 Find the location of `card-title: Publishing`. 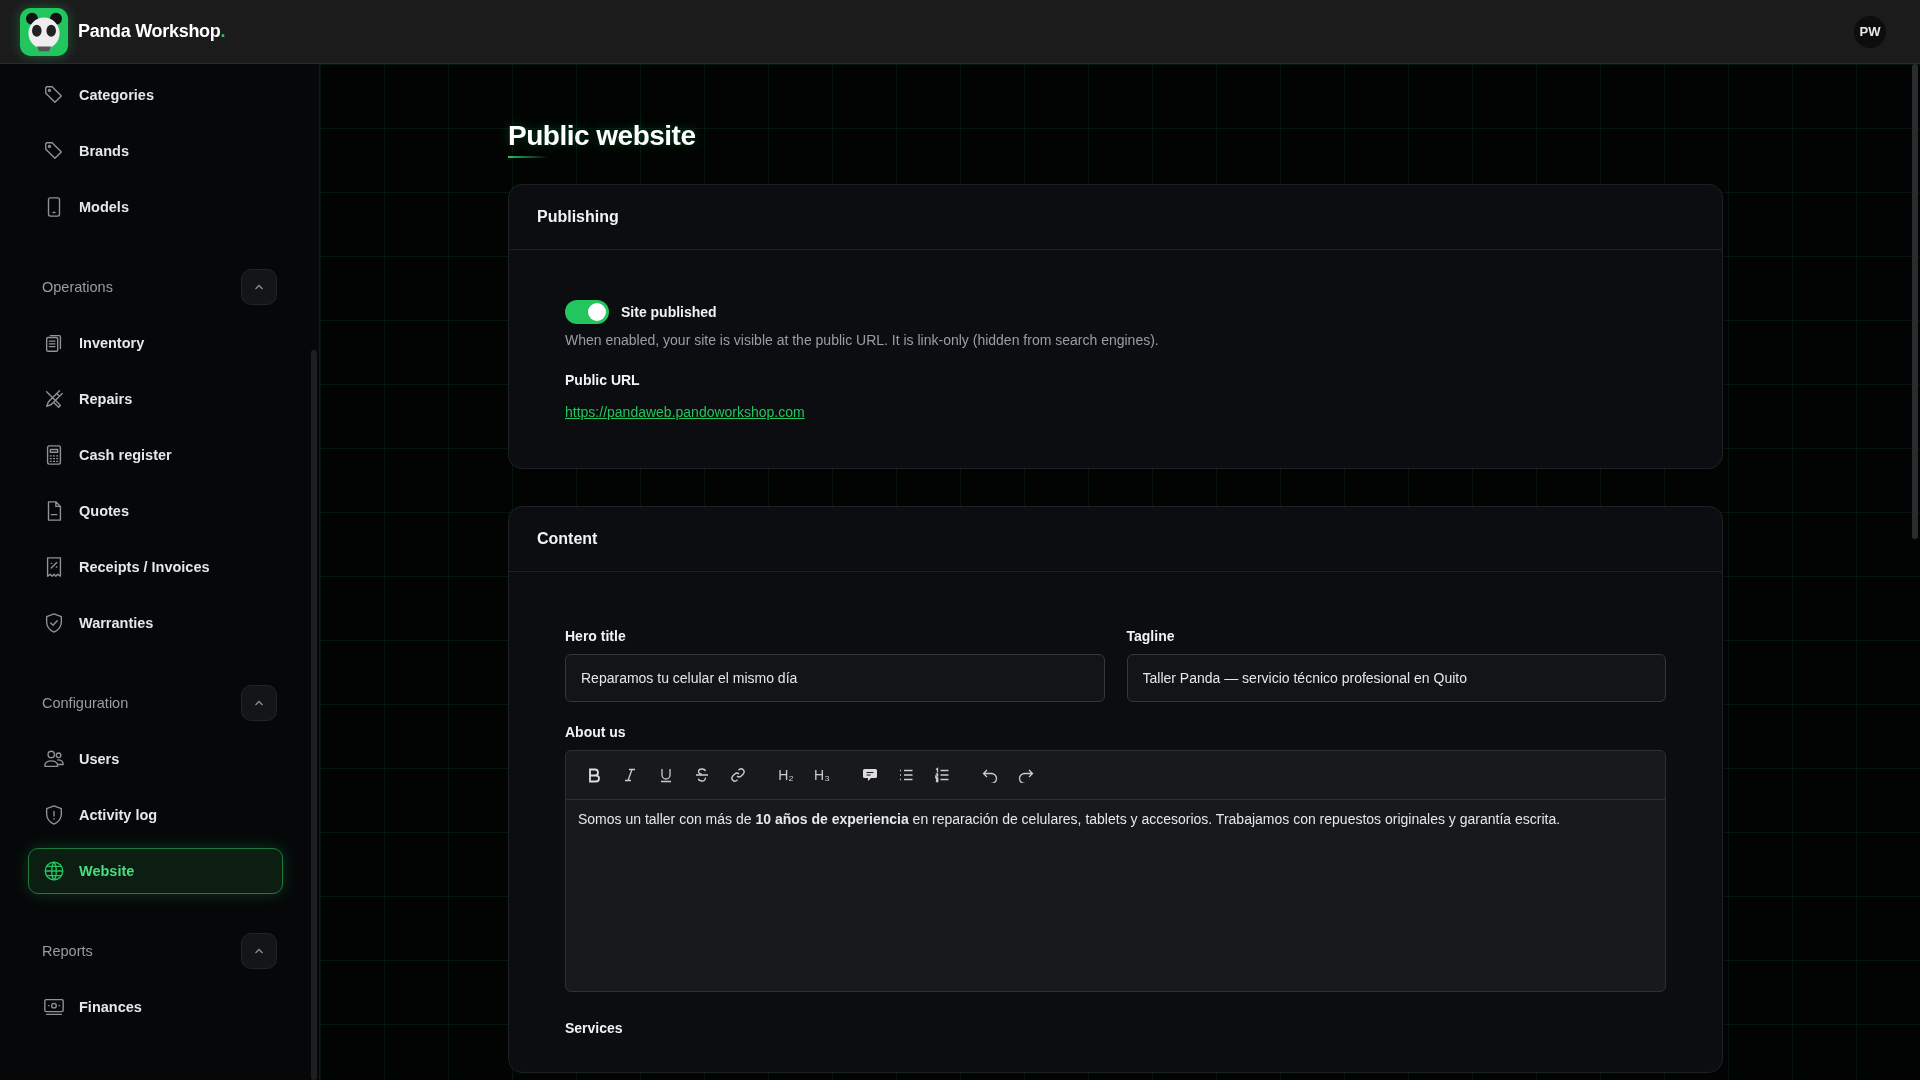

card-title: Publishing is located at coordinates (1115, 217).